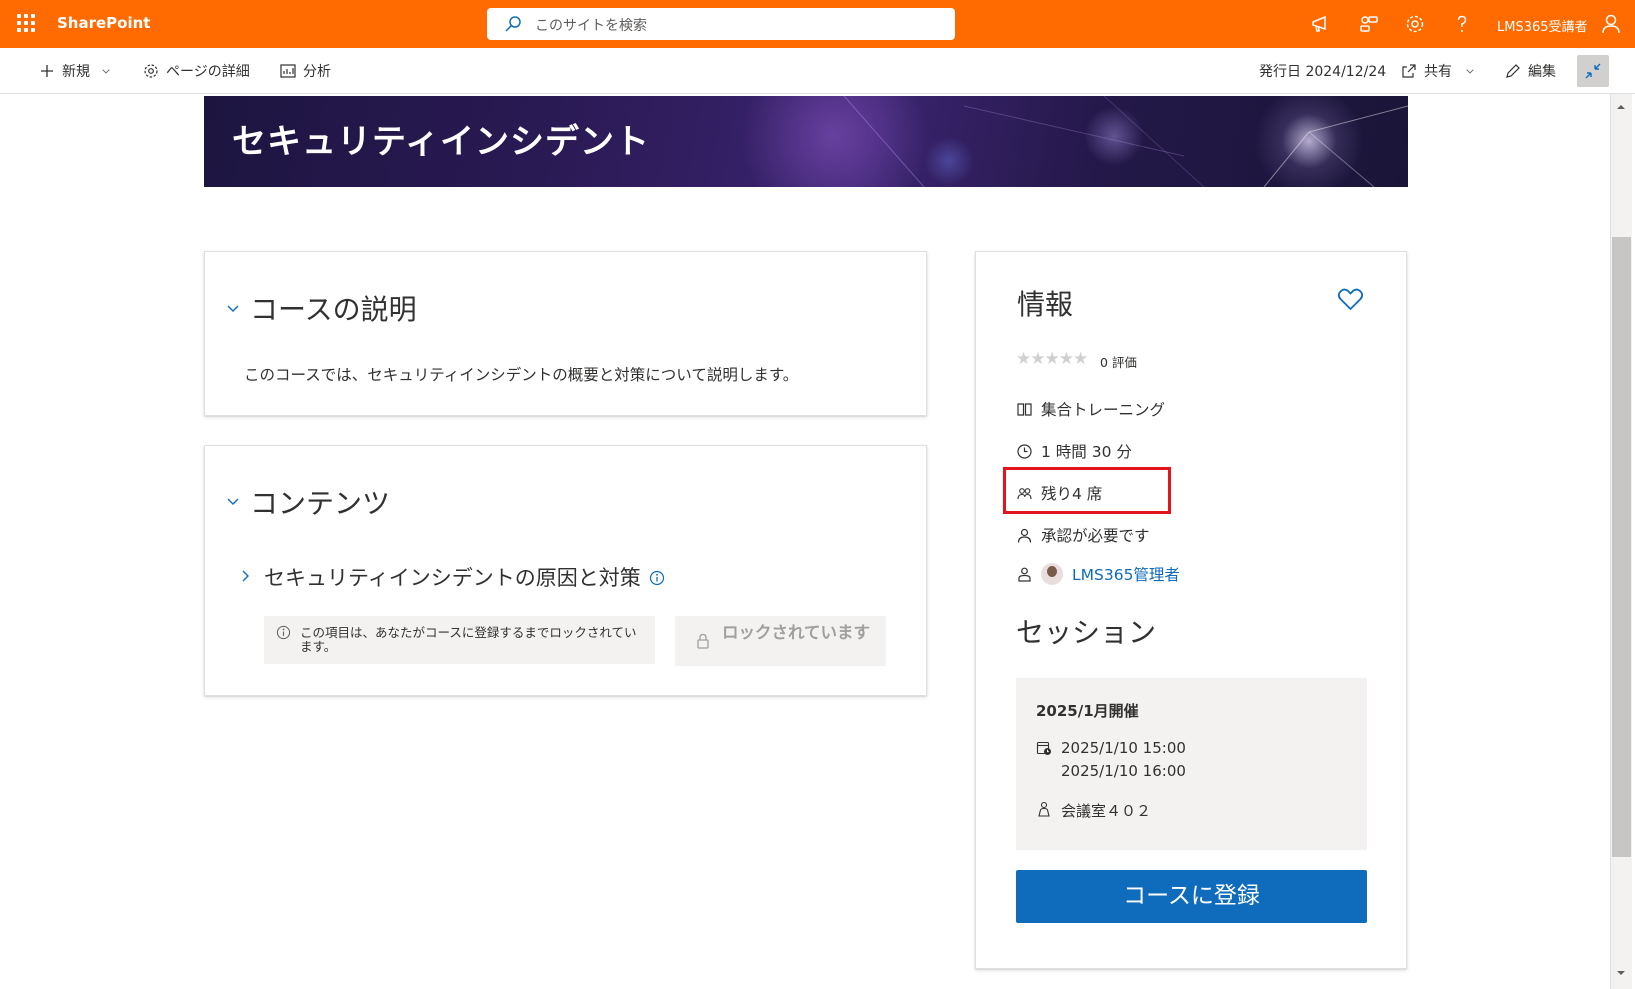 The width and height of the screenshot is (1635, 989). Describe the element at coordinates (1024, 451) in the screenshot. I see `clock-icon` at that location.